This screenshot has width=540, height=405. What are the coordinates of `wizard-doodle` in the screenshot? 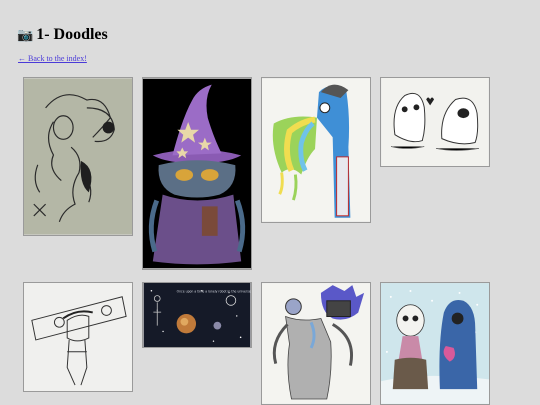 It's located at (197, 173).